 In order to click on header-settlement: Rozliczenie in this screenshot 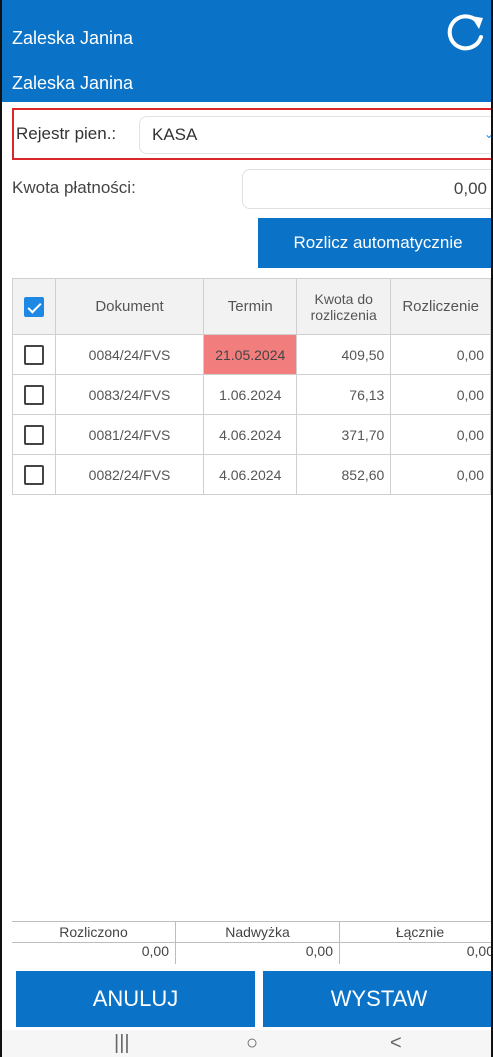, I will do `click(440, 306)`.